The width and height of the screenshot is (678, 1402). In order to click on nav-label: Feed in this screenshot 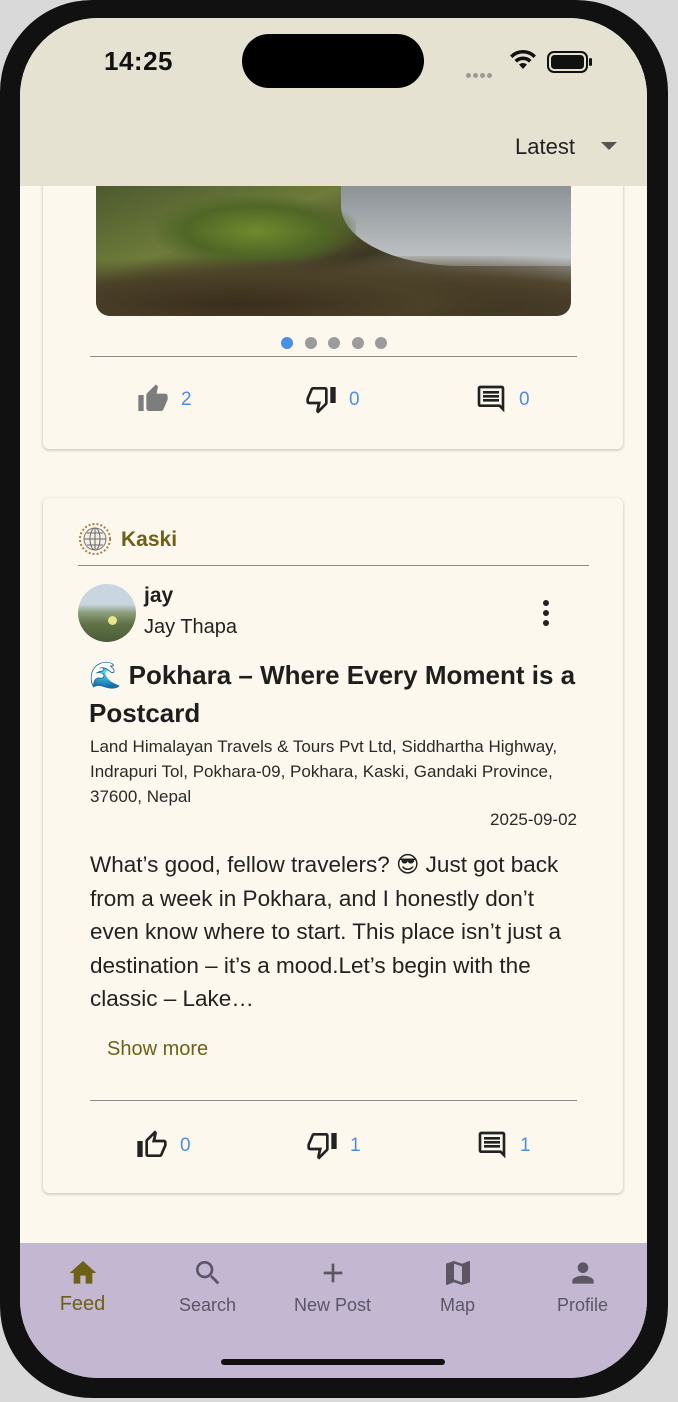, I will do `click(82, 1304)`.